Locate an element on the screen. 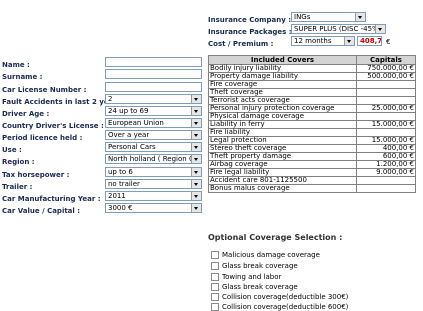 This screenshot has height=311, width=423. optional-item-glass-break: Glass break coverage is located at coordinates (254, 266).